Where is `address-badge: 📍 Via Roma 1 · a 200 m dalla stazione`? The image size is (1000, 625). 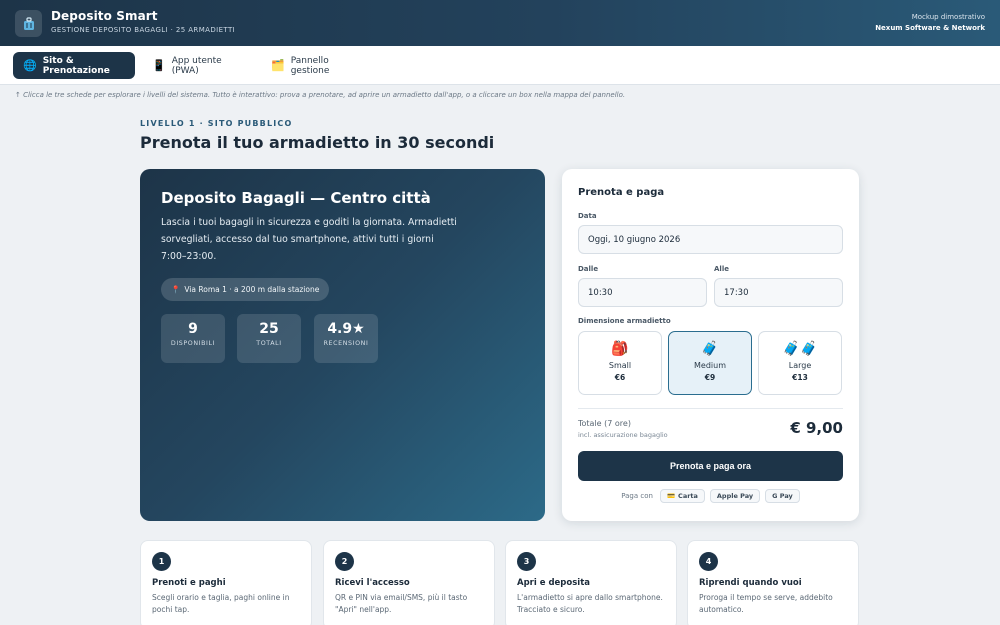 address-badge: 📍 Via Roma 1 · a 200 m dalla stazione is located at coordinates (245, 289).